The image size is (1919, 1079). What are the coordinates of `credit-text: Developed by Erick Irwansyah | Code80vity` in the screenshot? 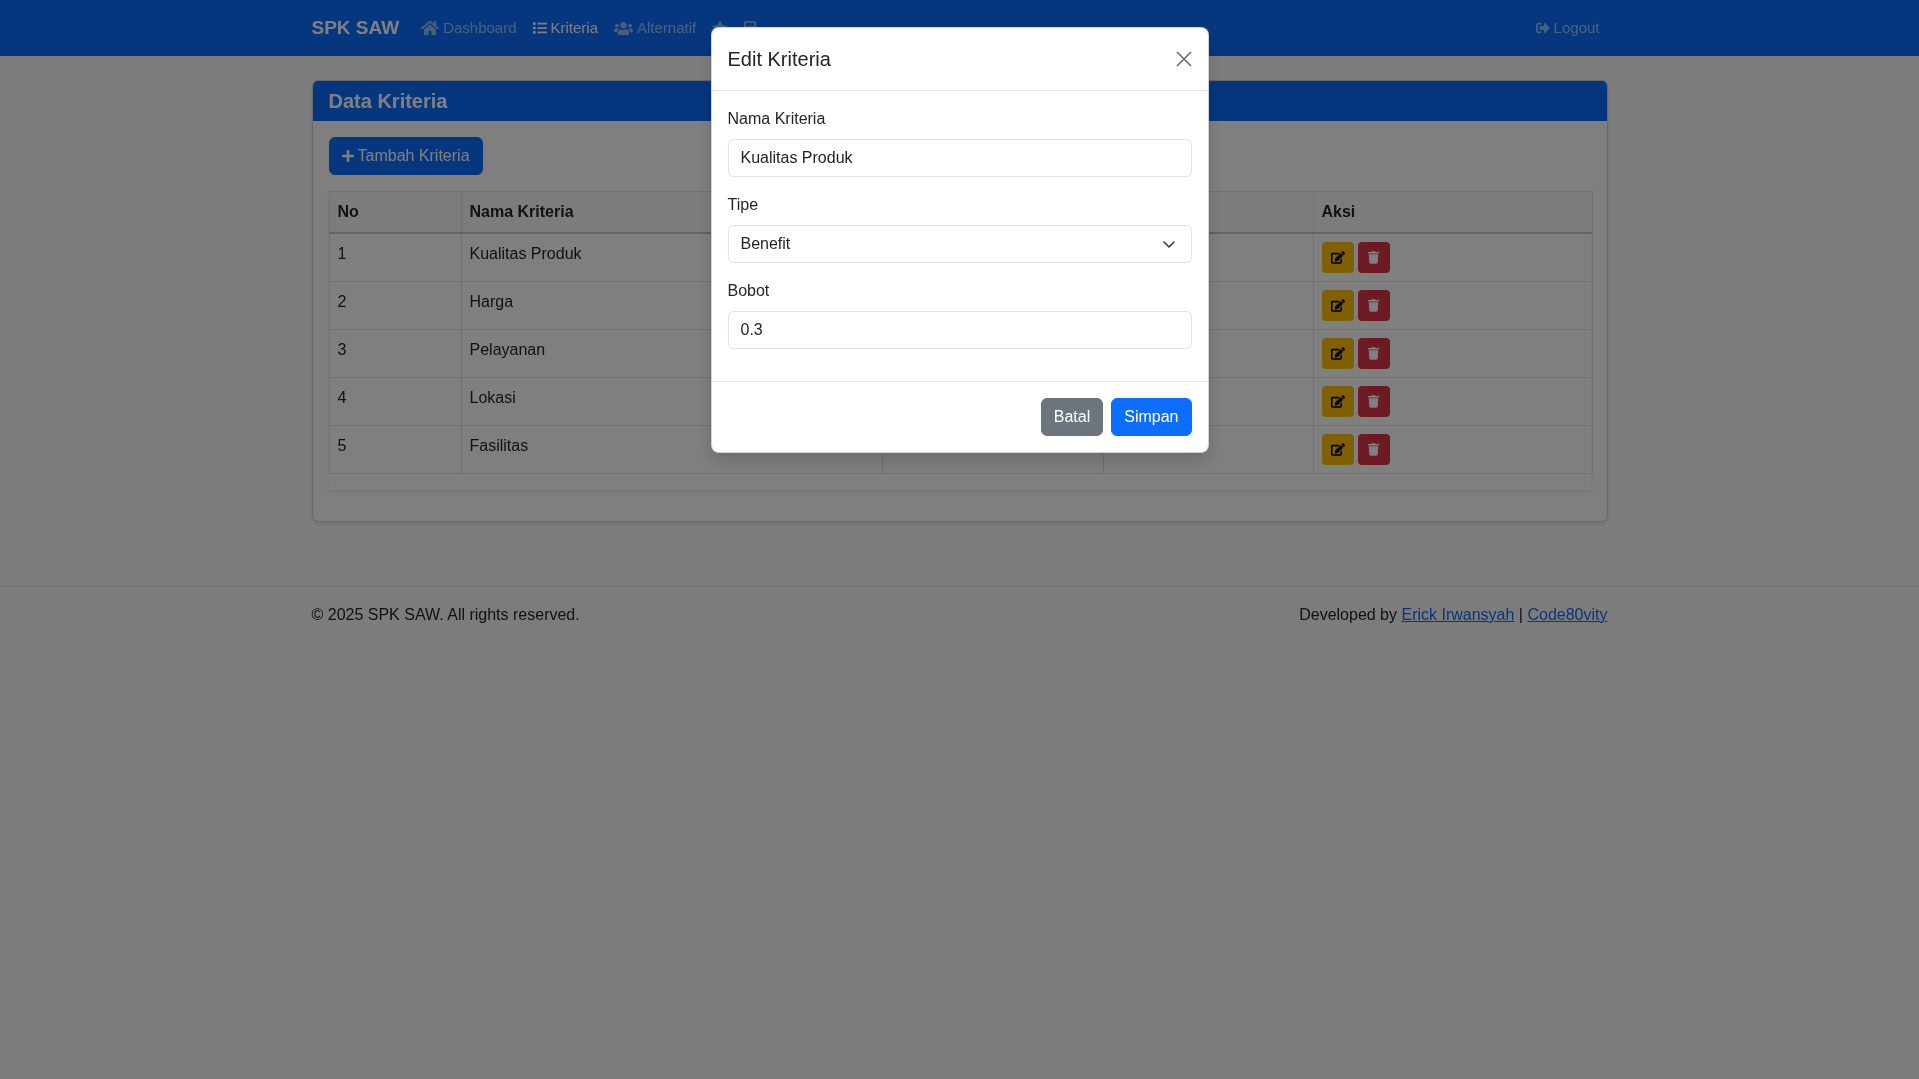 It's located at (1453, 615).